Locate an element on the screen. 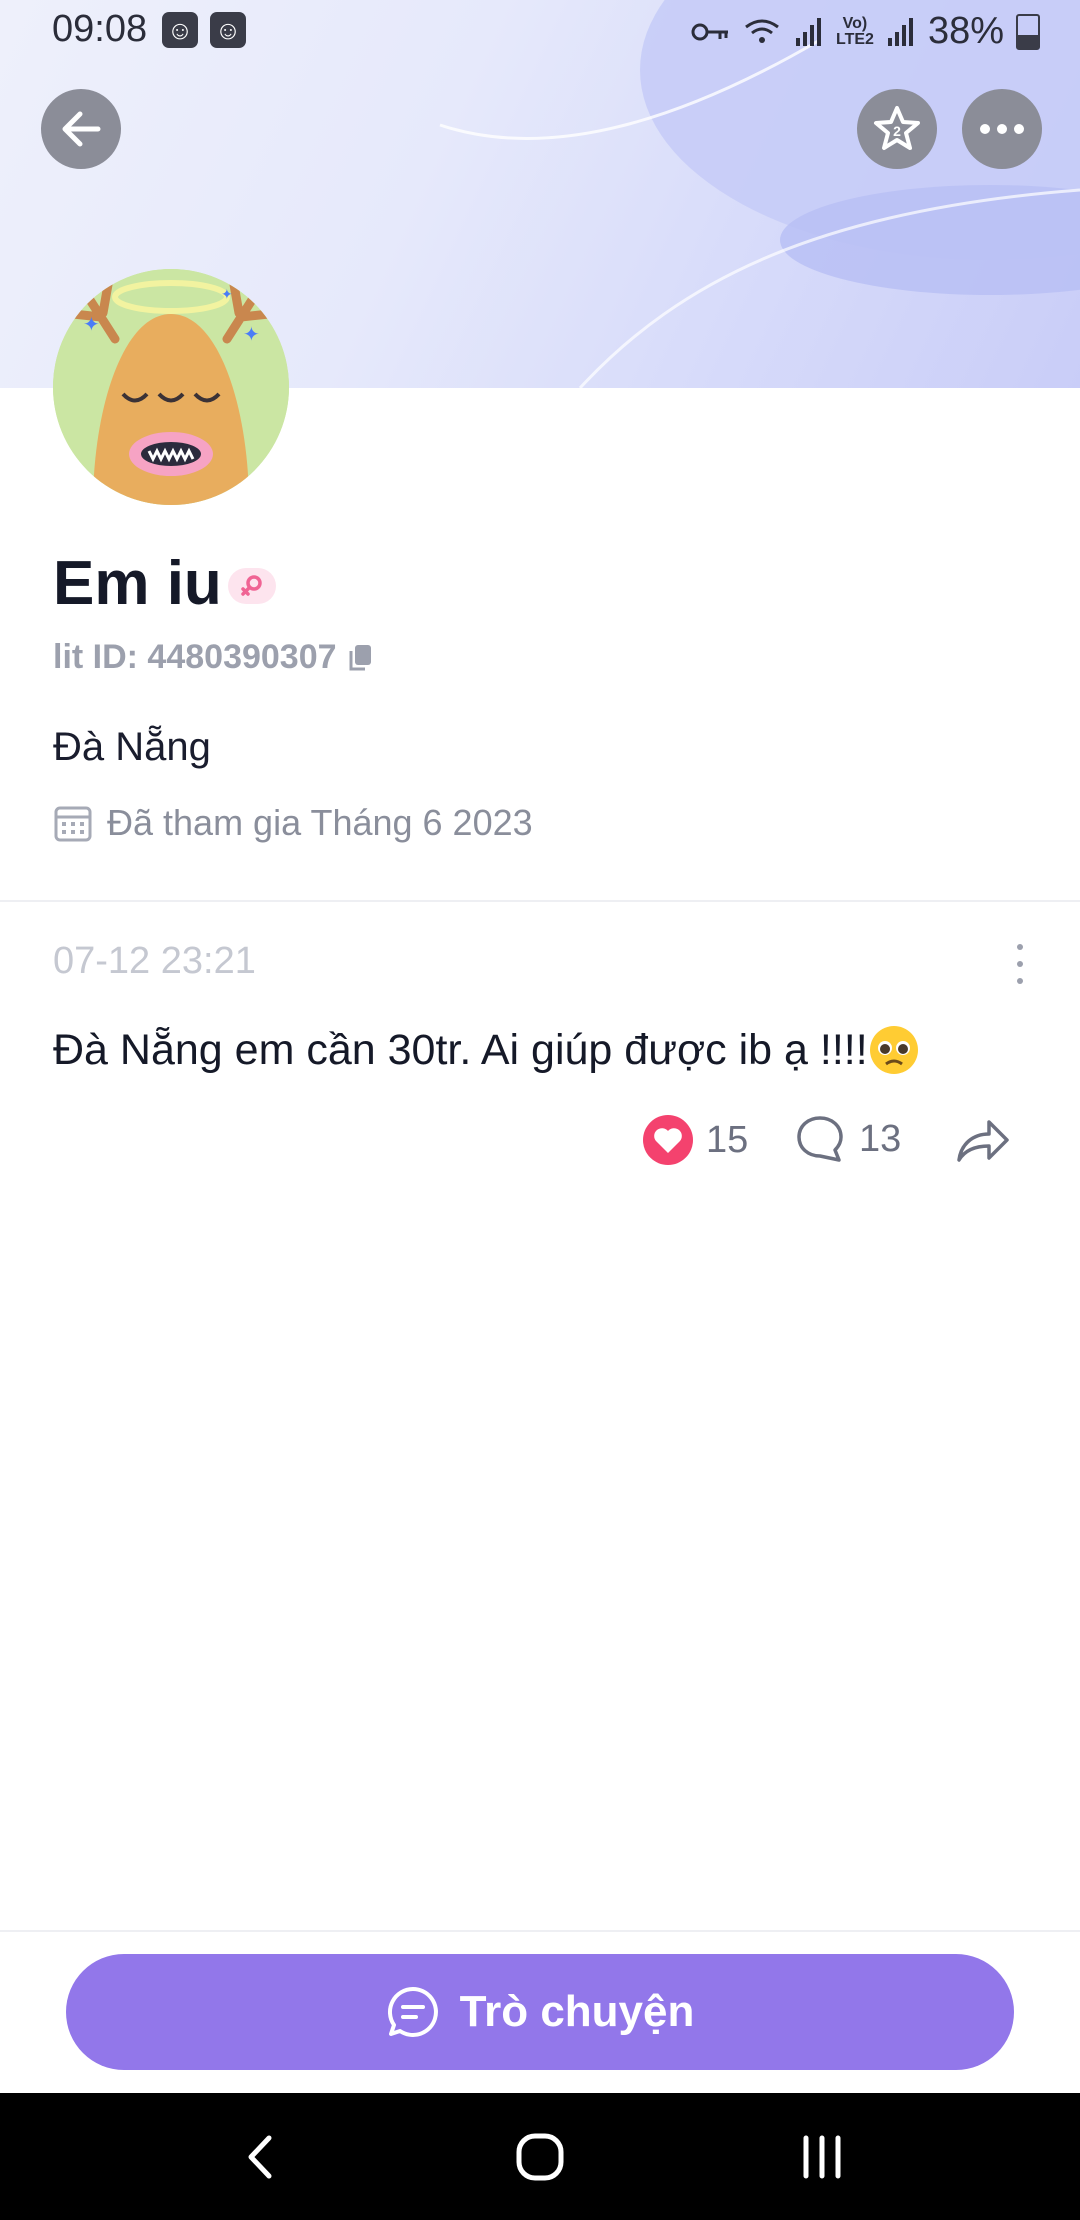 The image size is (1080, 2220). bottom-divider is located at coordinates (540, 1931).